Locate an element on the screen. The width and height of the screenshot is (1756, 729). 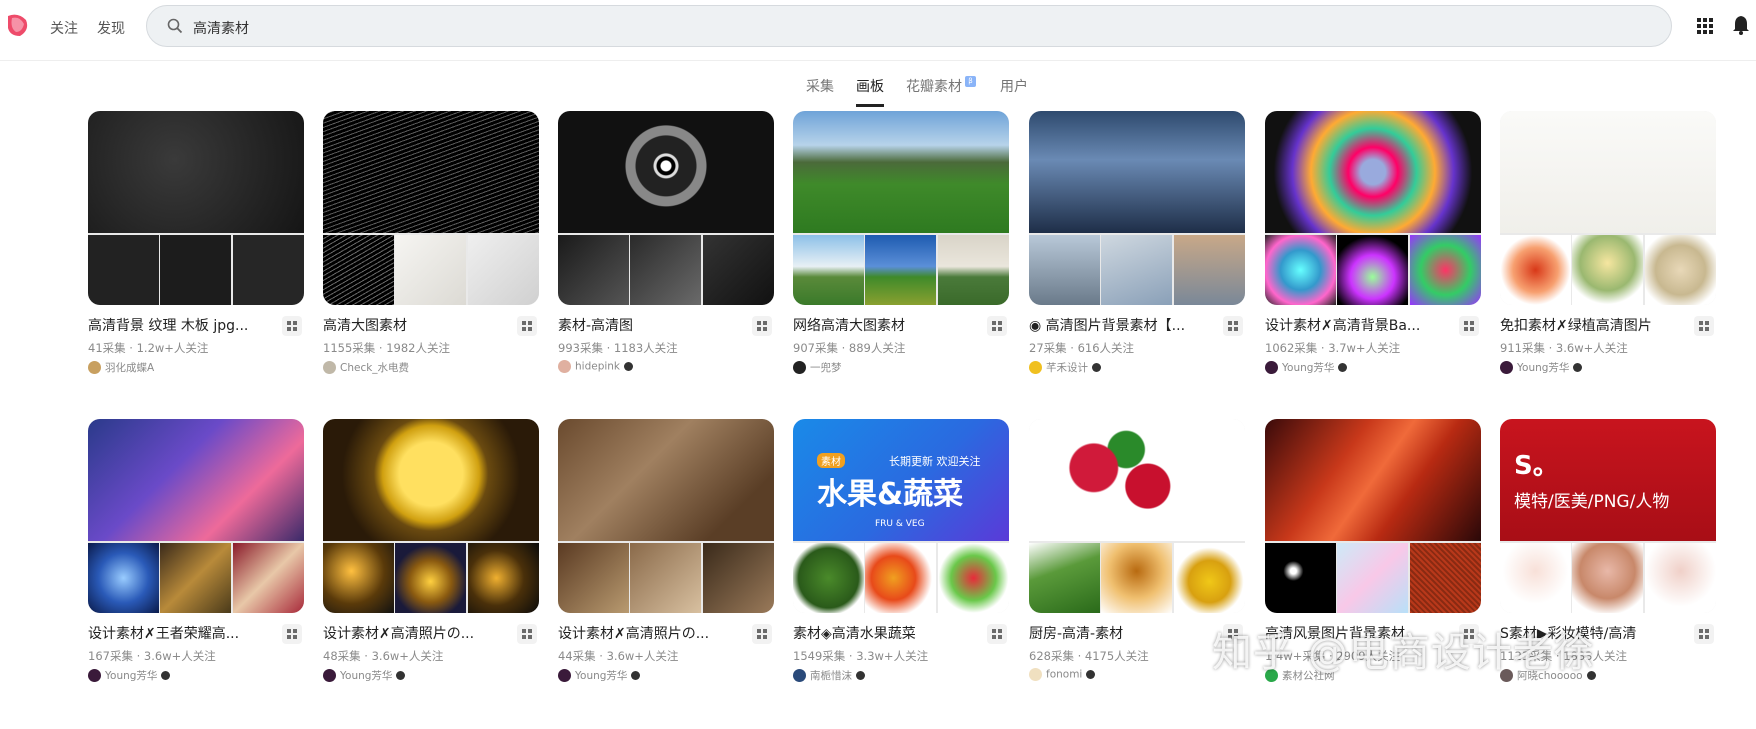
nav-follow: 关注 is located at coordinates (64, 28).